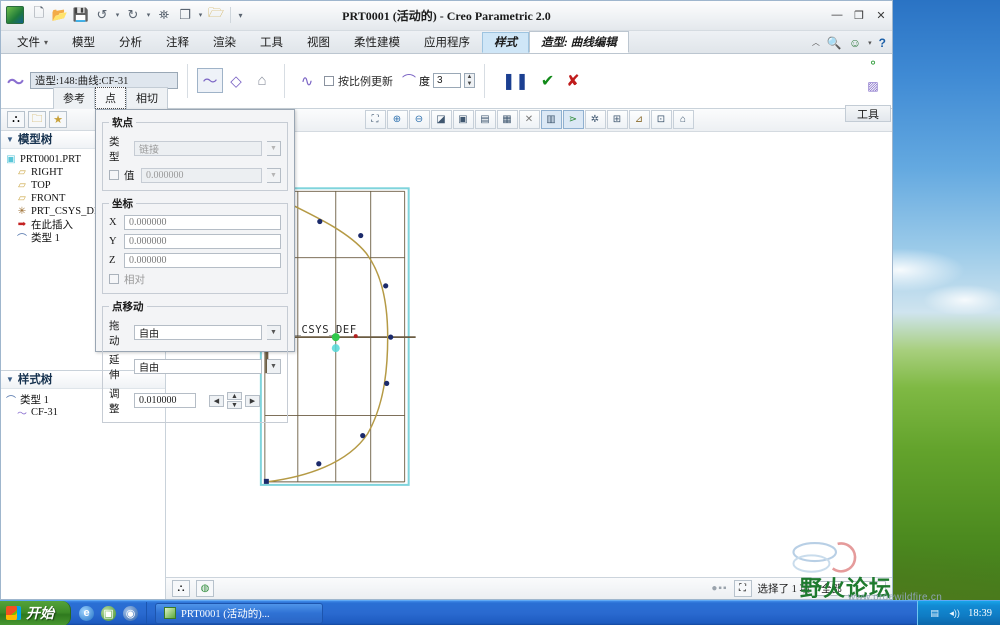 The width and height of the screenshot is (1000, 625). What do you see at coordinates (469, 84) in the screenshot?
I see `degree-stepper-down: ▼` at bounding box center [469, 84].